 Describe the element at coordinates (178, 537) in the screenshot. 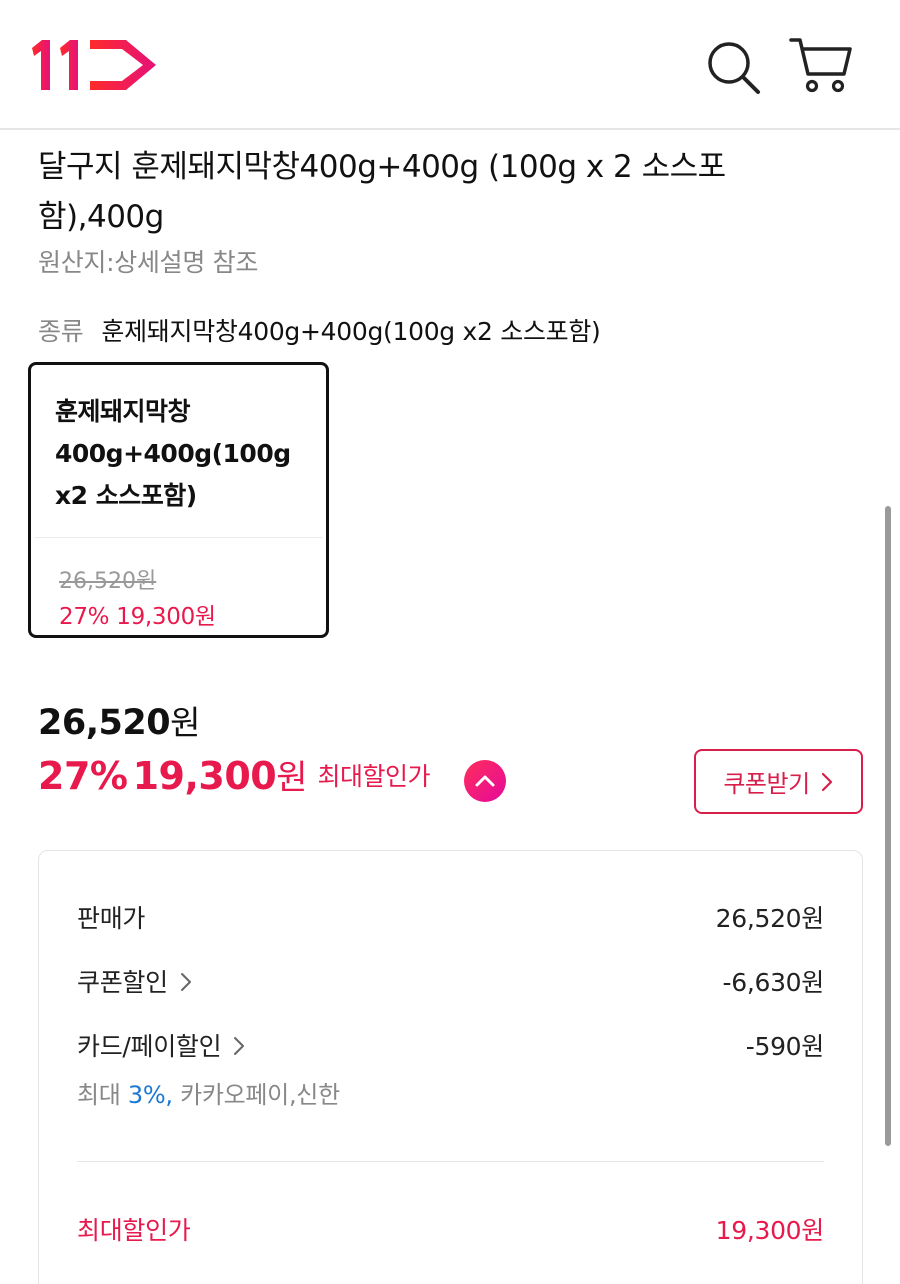

I see `option-card-divider` at that location.